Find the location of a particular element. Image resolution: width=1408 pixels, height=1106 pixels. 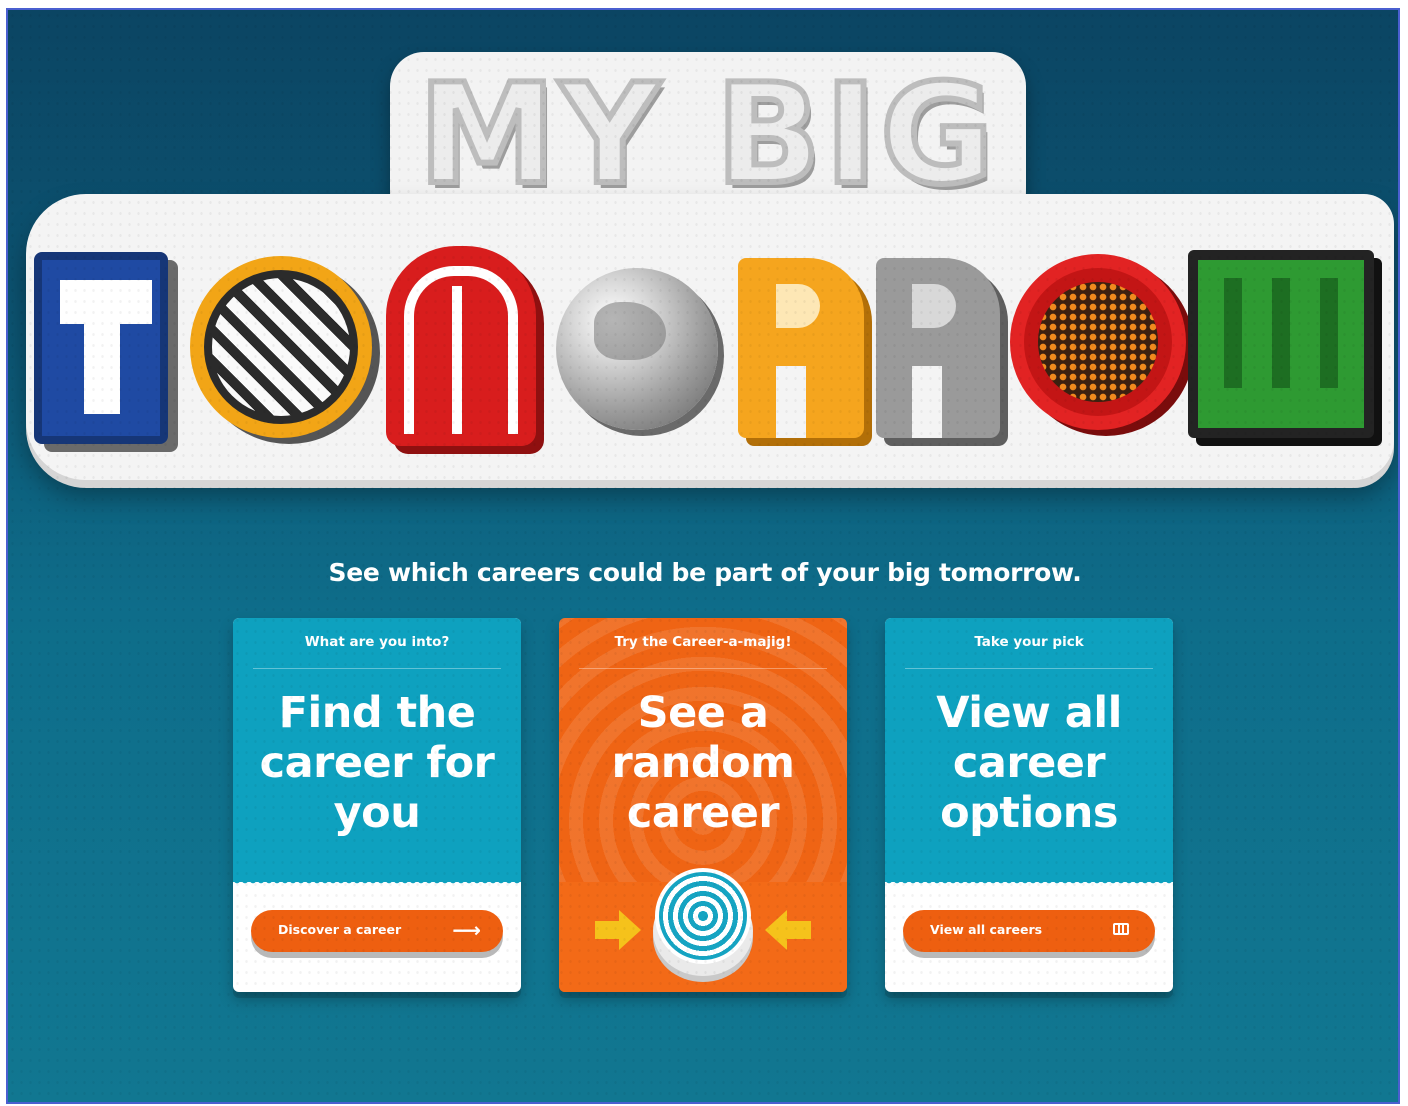

logo-letter-o-striped is located at coordinates (281, 347).